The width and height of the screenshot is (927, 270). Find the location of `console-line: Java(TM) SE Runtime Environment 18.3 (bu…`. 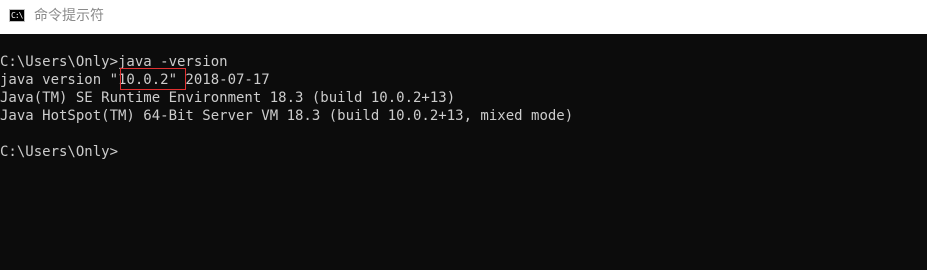

console-line: Java(TM) SE Runtime Environment 18.3 (bu… is located at coordinates (228, 98).